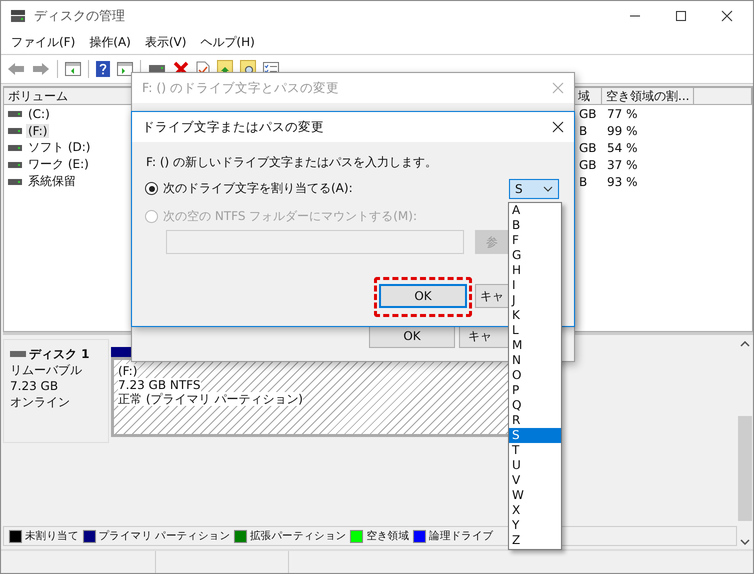  What do you see at coordinates (315, 242) in the screenshot?
I see `folder-path-field` at bounding box center [315, 242].